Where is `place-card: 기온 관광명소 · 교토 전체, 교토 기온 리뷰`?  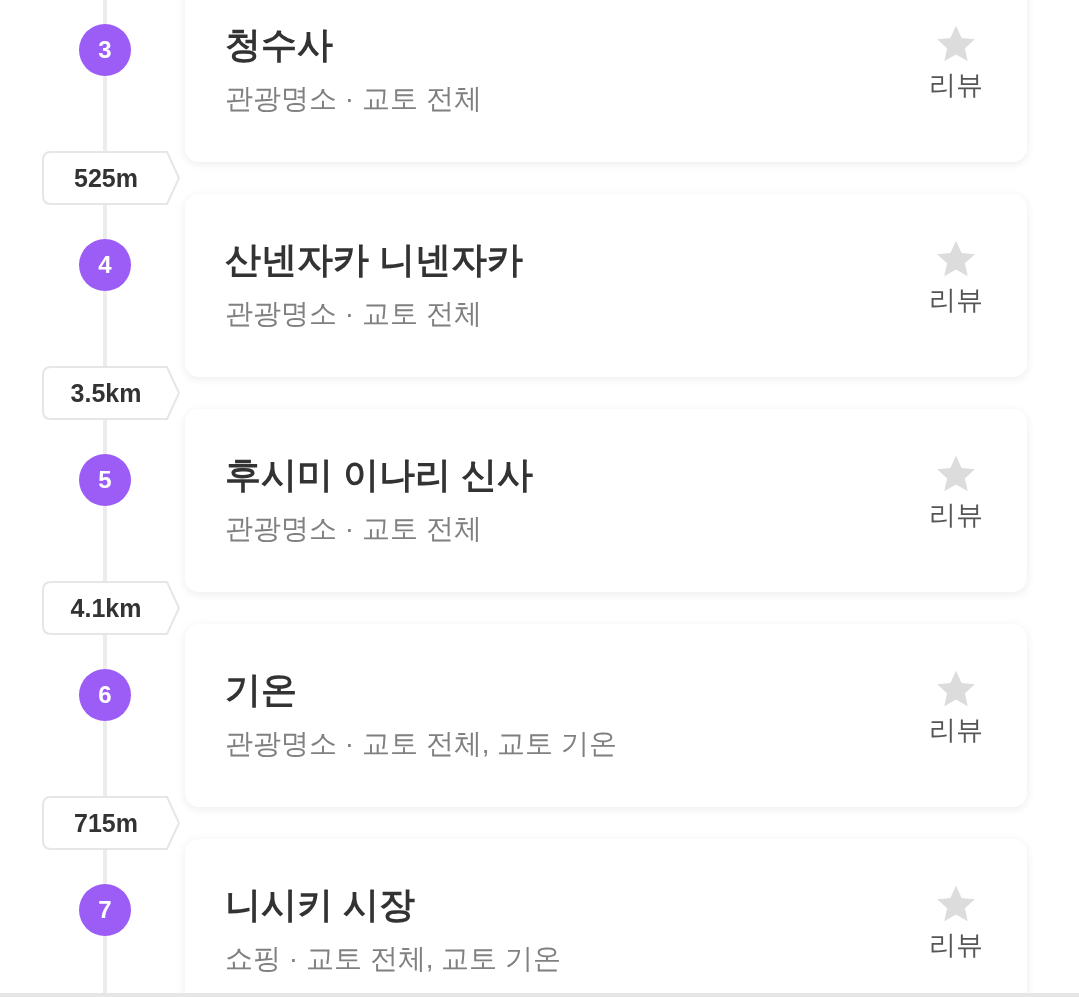 place-card: 기온 관광명소 · 교토 전체, 교토 기온 리뷰 is located at coordinates (606, 715).